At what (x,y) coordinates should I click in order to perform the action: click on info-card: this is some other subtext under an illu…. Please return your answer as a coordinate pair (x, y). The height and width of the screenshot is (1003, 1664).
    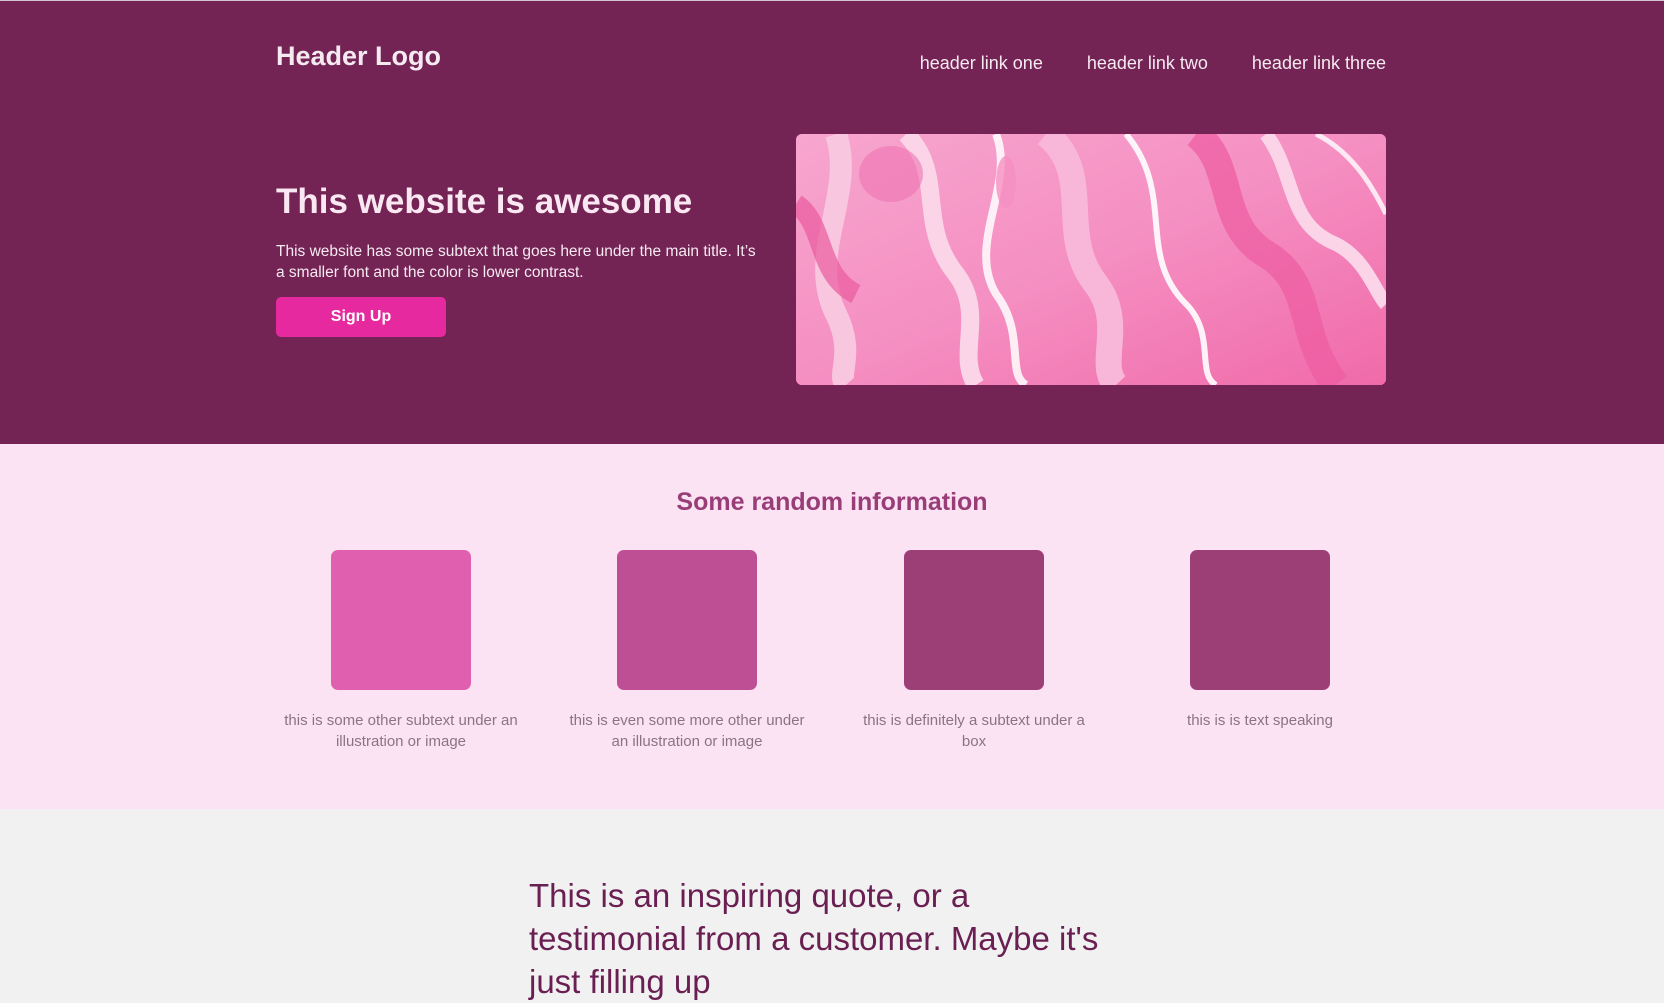
    Looking at the image, I should click on (401, 651).